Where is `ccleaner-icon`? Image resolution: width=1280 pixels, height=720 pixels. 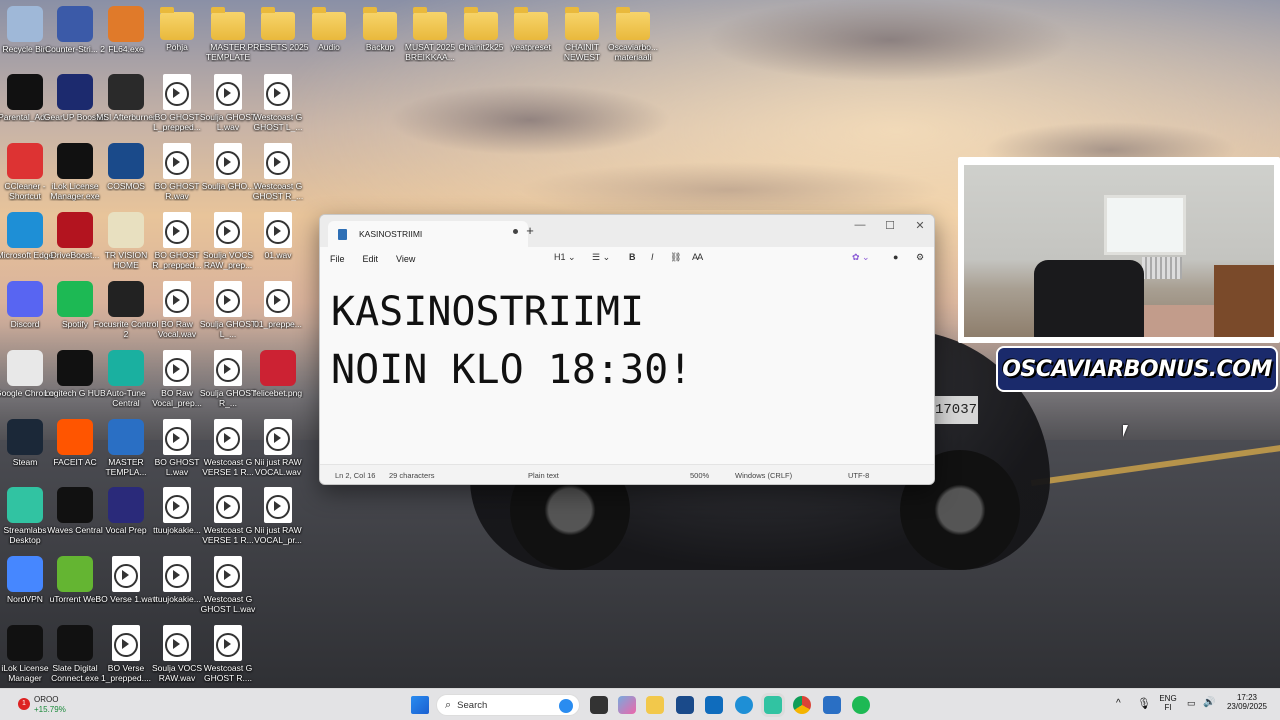 ccleaner-icon is located at coordinates (25, 161).